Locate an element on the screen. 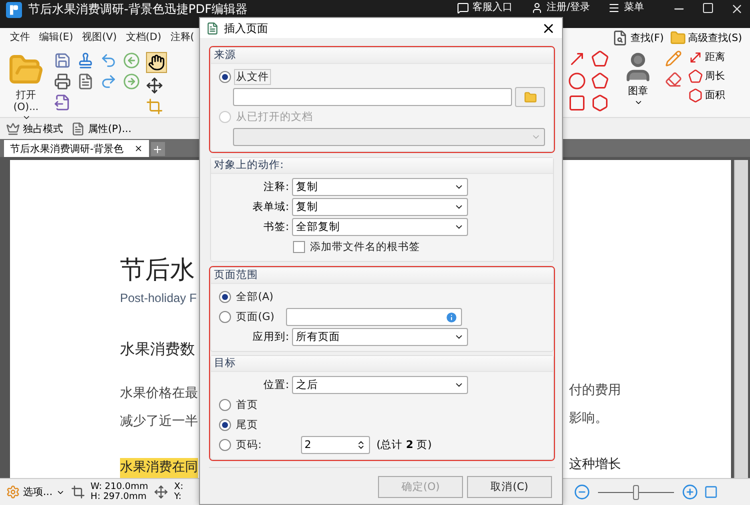 Image resolution: width=750 pixels, height=505 pixels. toolbar-button: 独占模式 is located at coordinates (34, 129).